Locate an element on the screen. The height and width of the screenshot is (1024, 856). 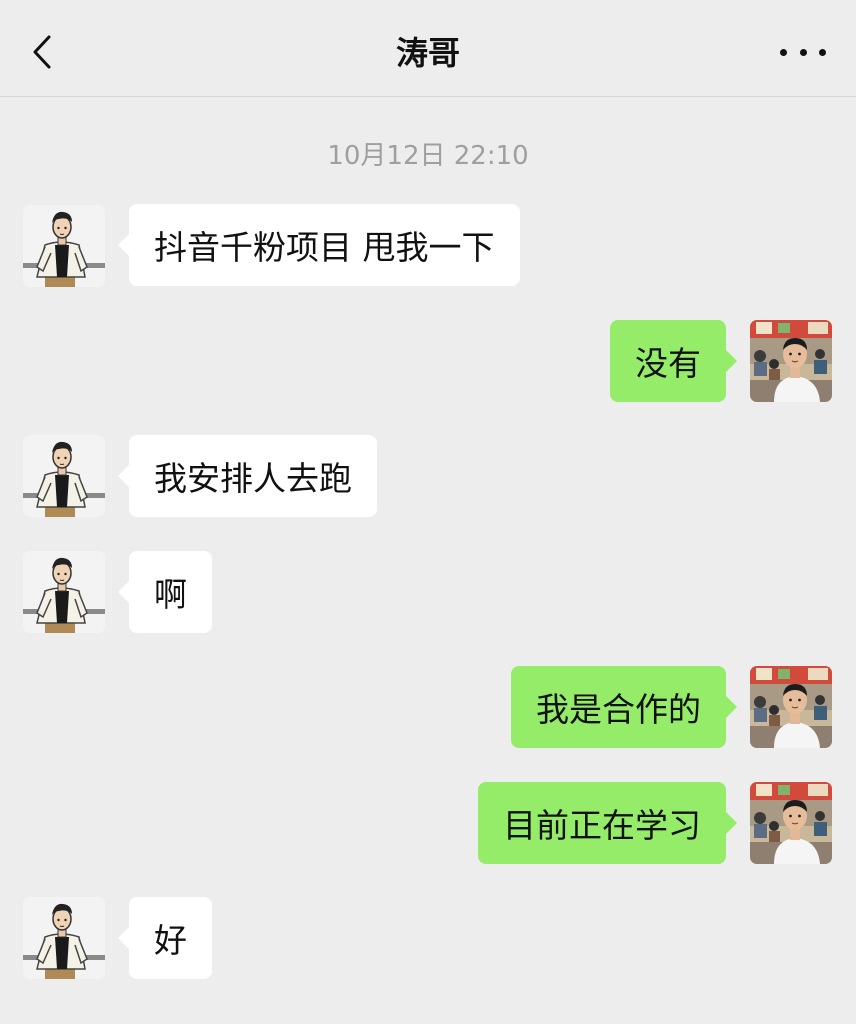
more-dots-icon is located at coordinates (783, 52).